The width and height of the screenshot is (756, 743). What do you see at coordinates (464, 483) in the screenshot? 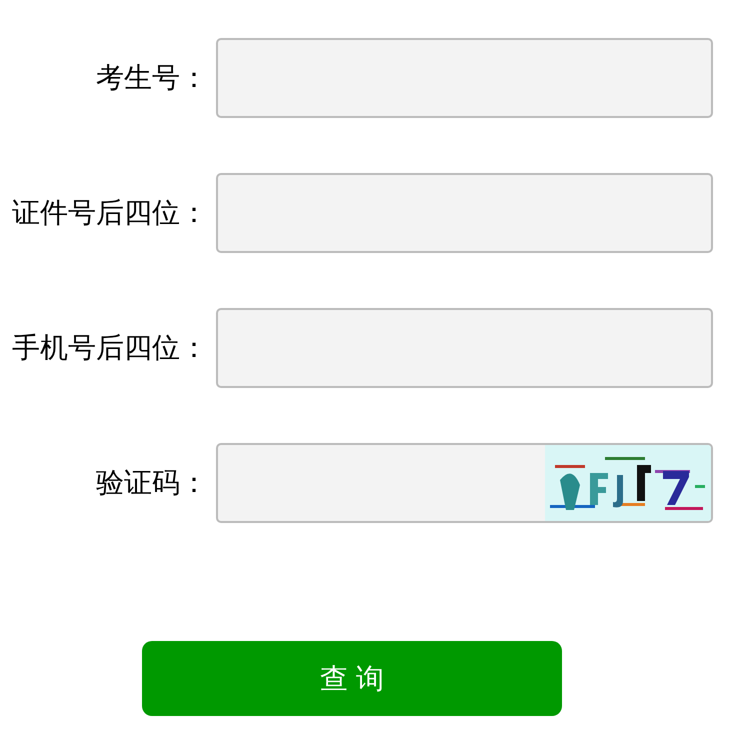
I see `captcha-field` at bounding box center [464, 483].